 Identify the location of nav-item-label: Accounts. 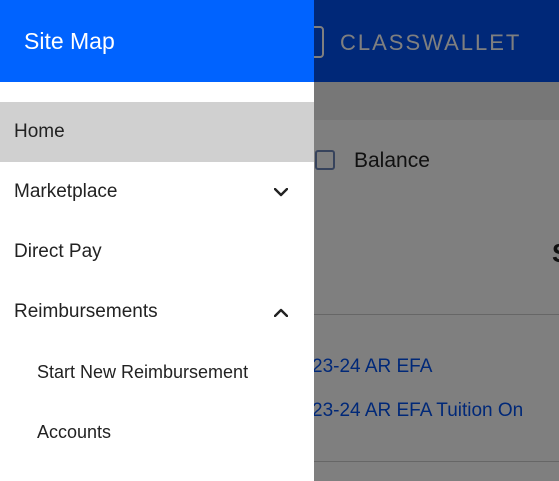
(74, 431).